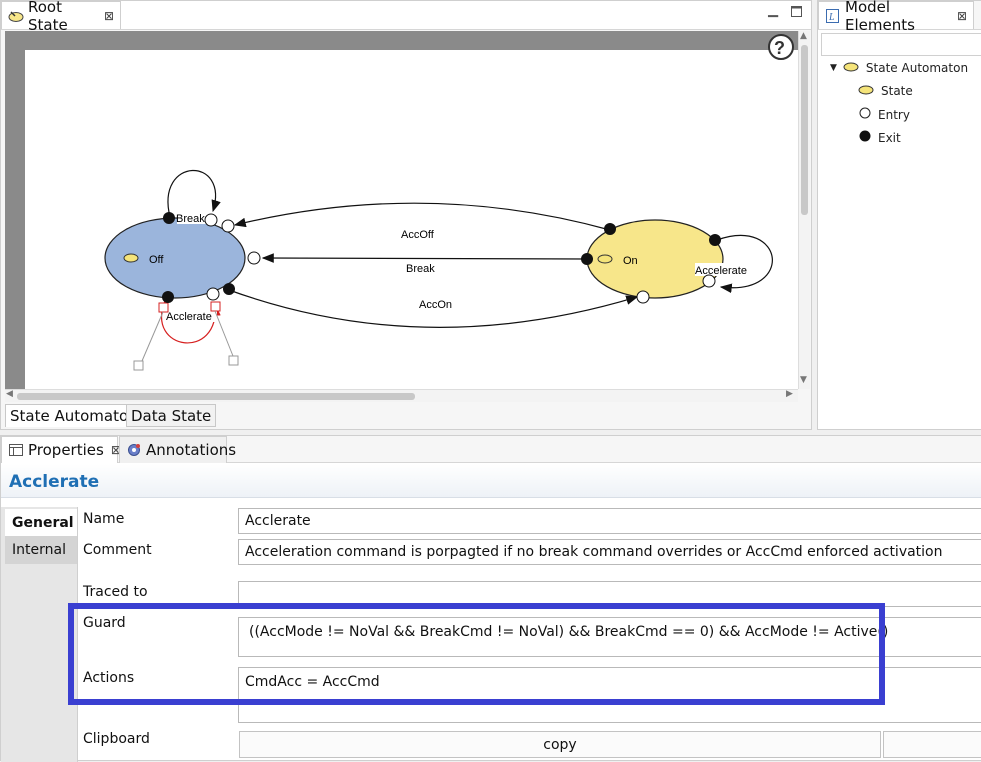  Describe the element at coordinates (117, 550) in the screenshot. I see `comment-label: Comment` at that location.